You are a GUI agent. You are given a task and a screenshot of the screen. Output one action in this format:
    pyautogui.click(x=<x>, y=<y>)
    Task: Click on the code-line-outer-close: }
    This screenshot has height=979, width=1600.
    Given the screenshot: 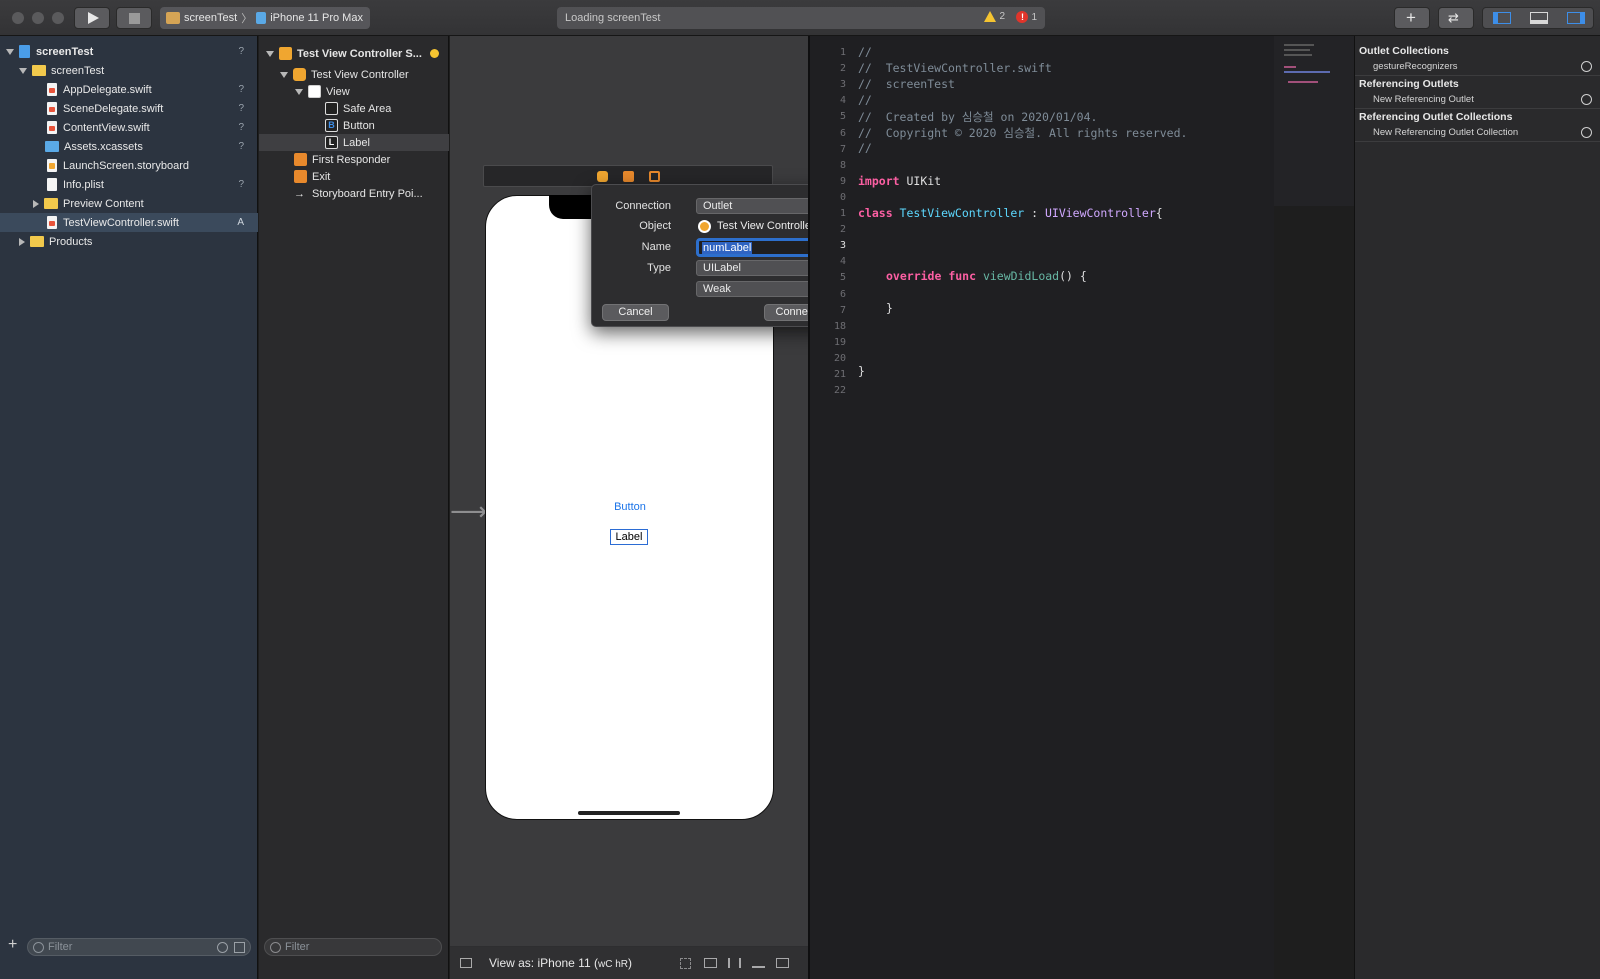 What is the action you would take?
    pyautogui.click(x=861, y=371)
    